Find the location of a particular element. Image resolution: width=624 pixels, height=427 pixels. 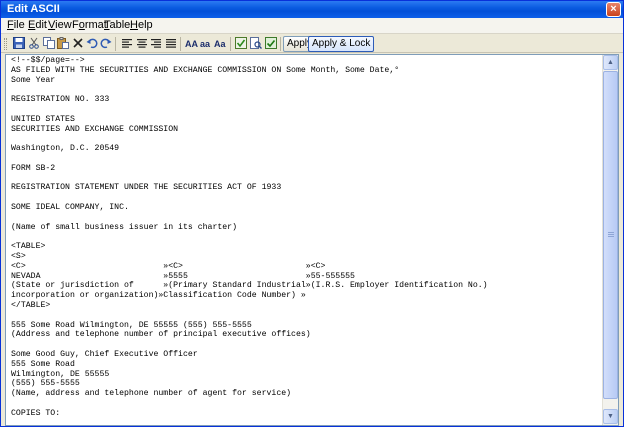

document-line: <!--$$/page=--> is located at coordinates (48, 60).